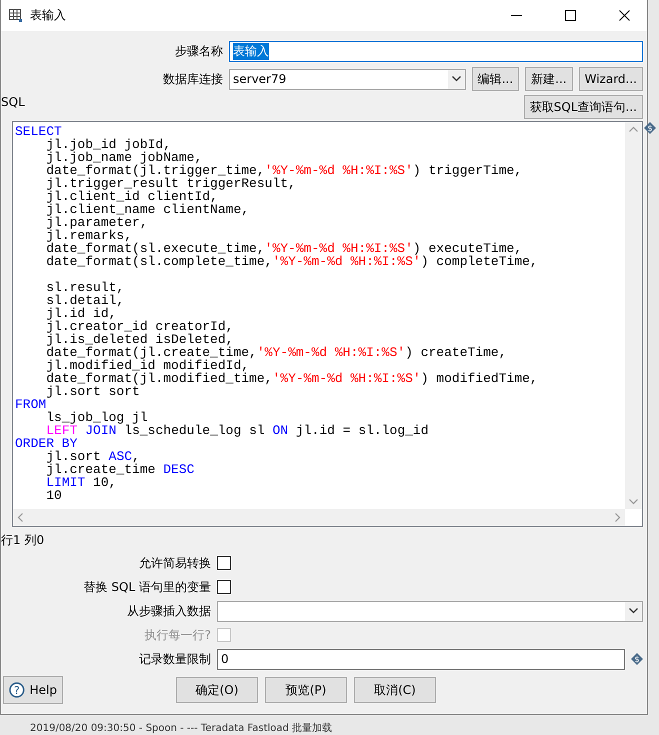 This screenshot has width=659, height=735. I want to click on code-line: ORDER BY, so click(46, 443).